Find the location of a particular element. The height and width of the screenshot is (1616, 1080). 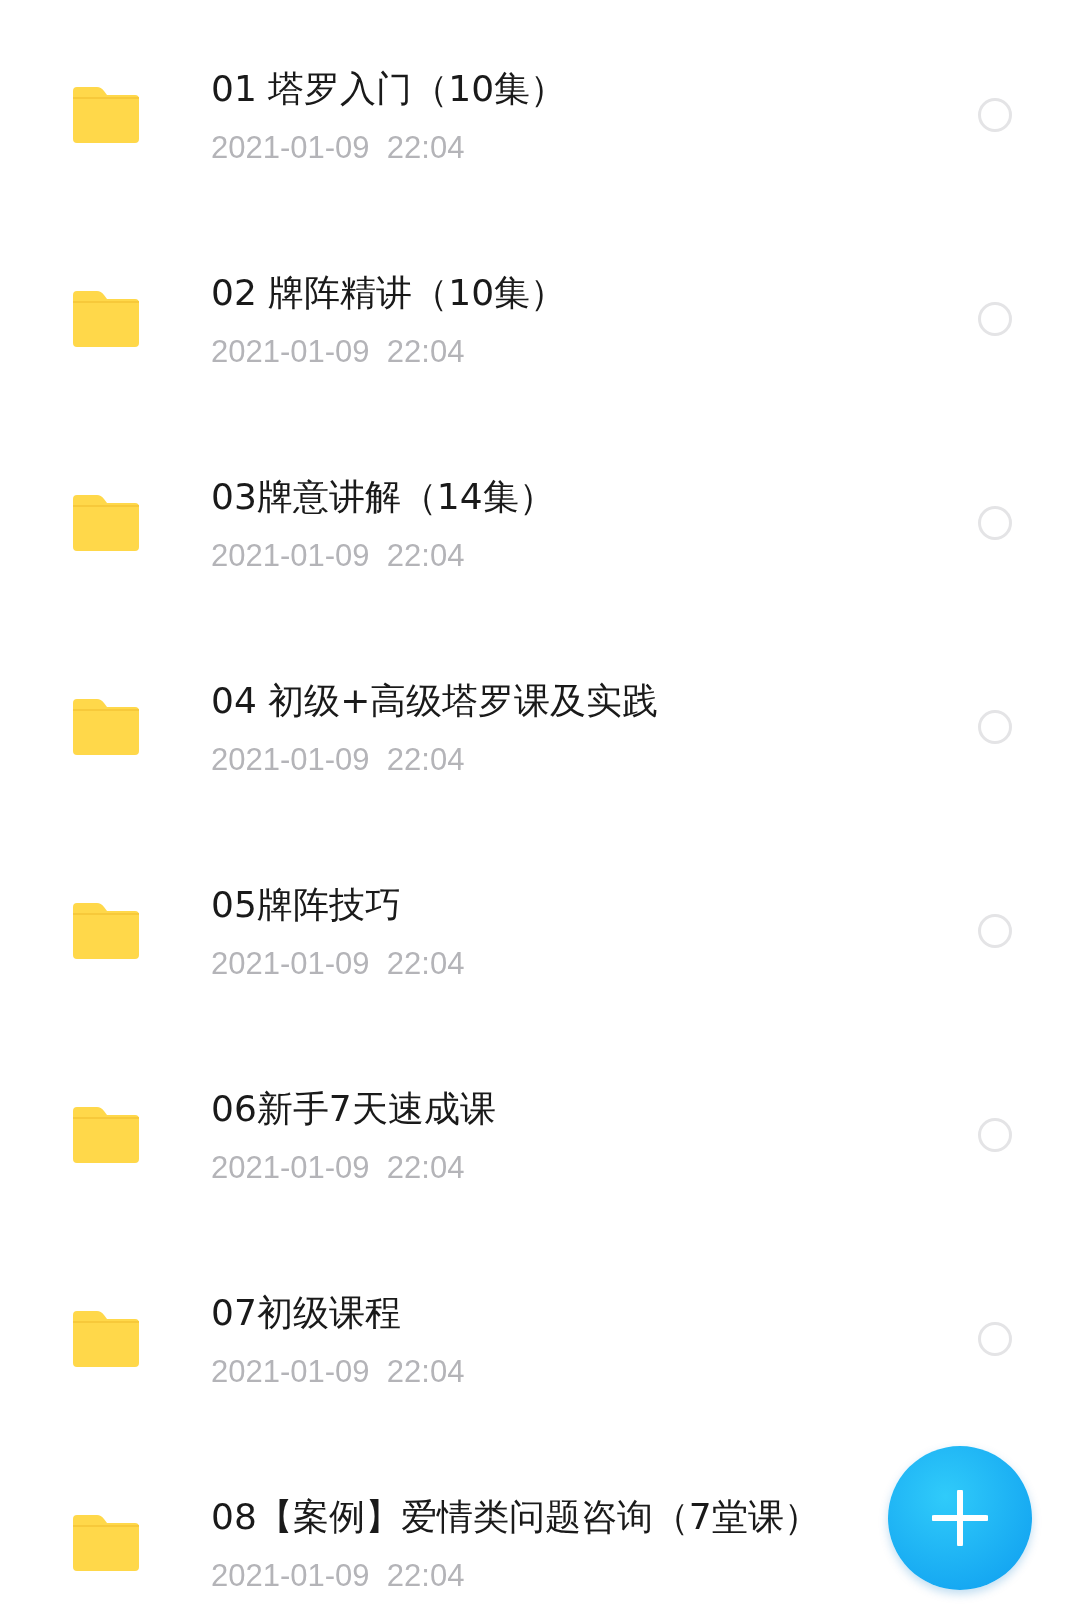

folder-name: 07初级课程 is located at coordinates (306, 1313).